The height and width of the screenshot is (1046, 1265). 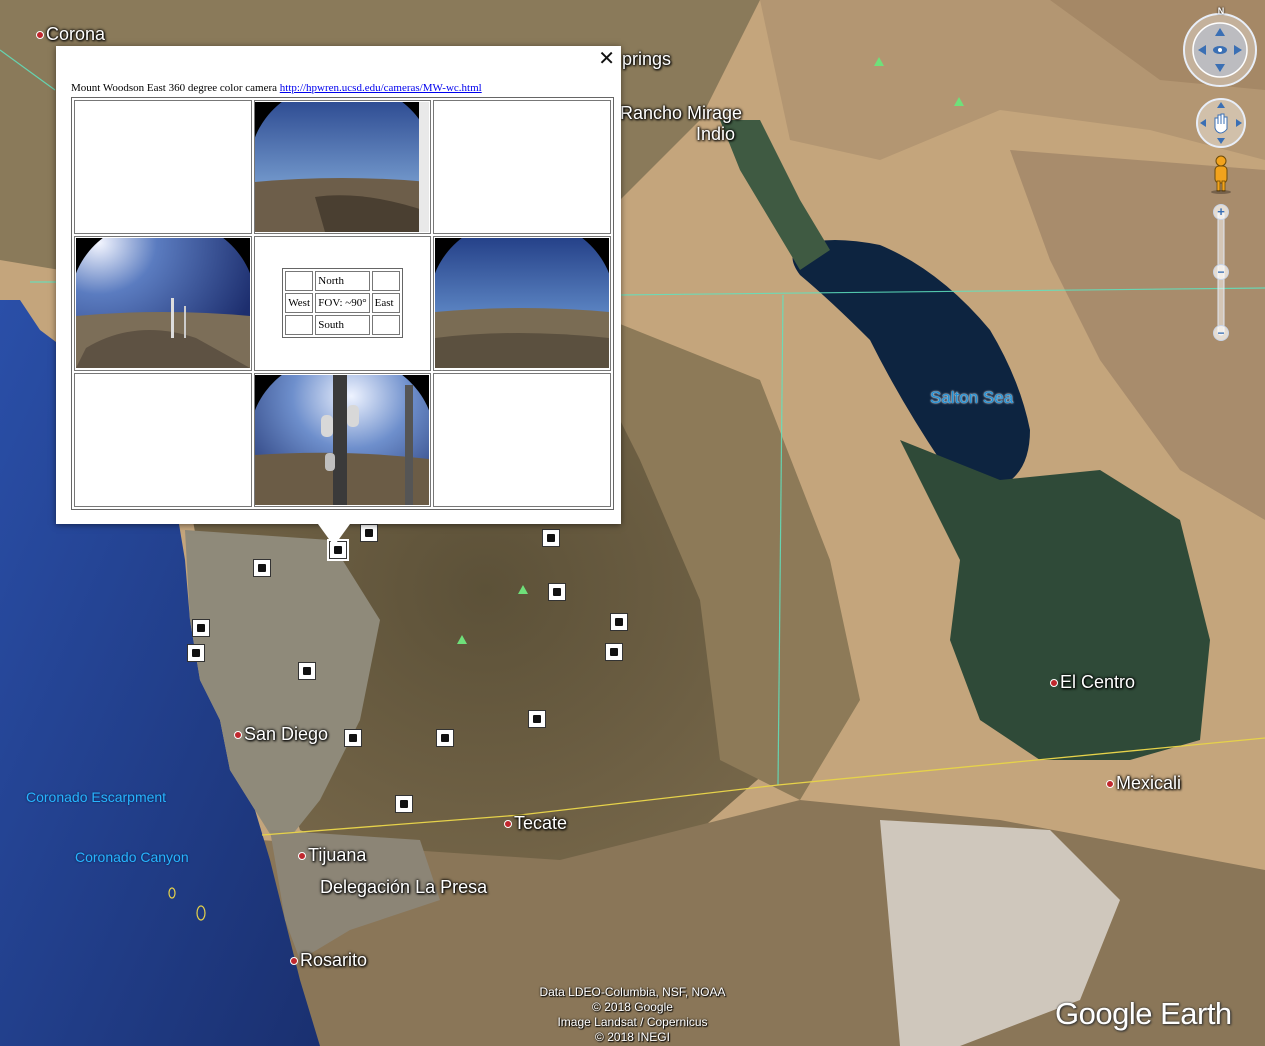 I want to click on look-around-control, so click(x=1221, y=123).